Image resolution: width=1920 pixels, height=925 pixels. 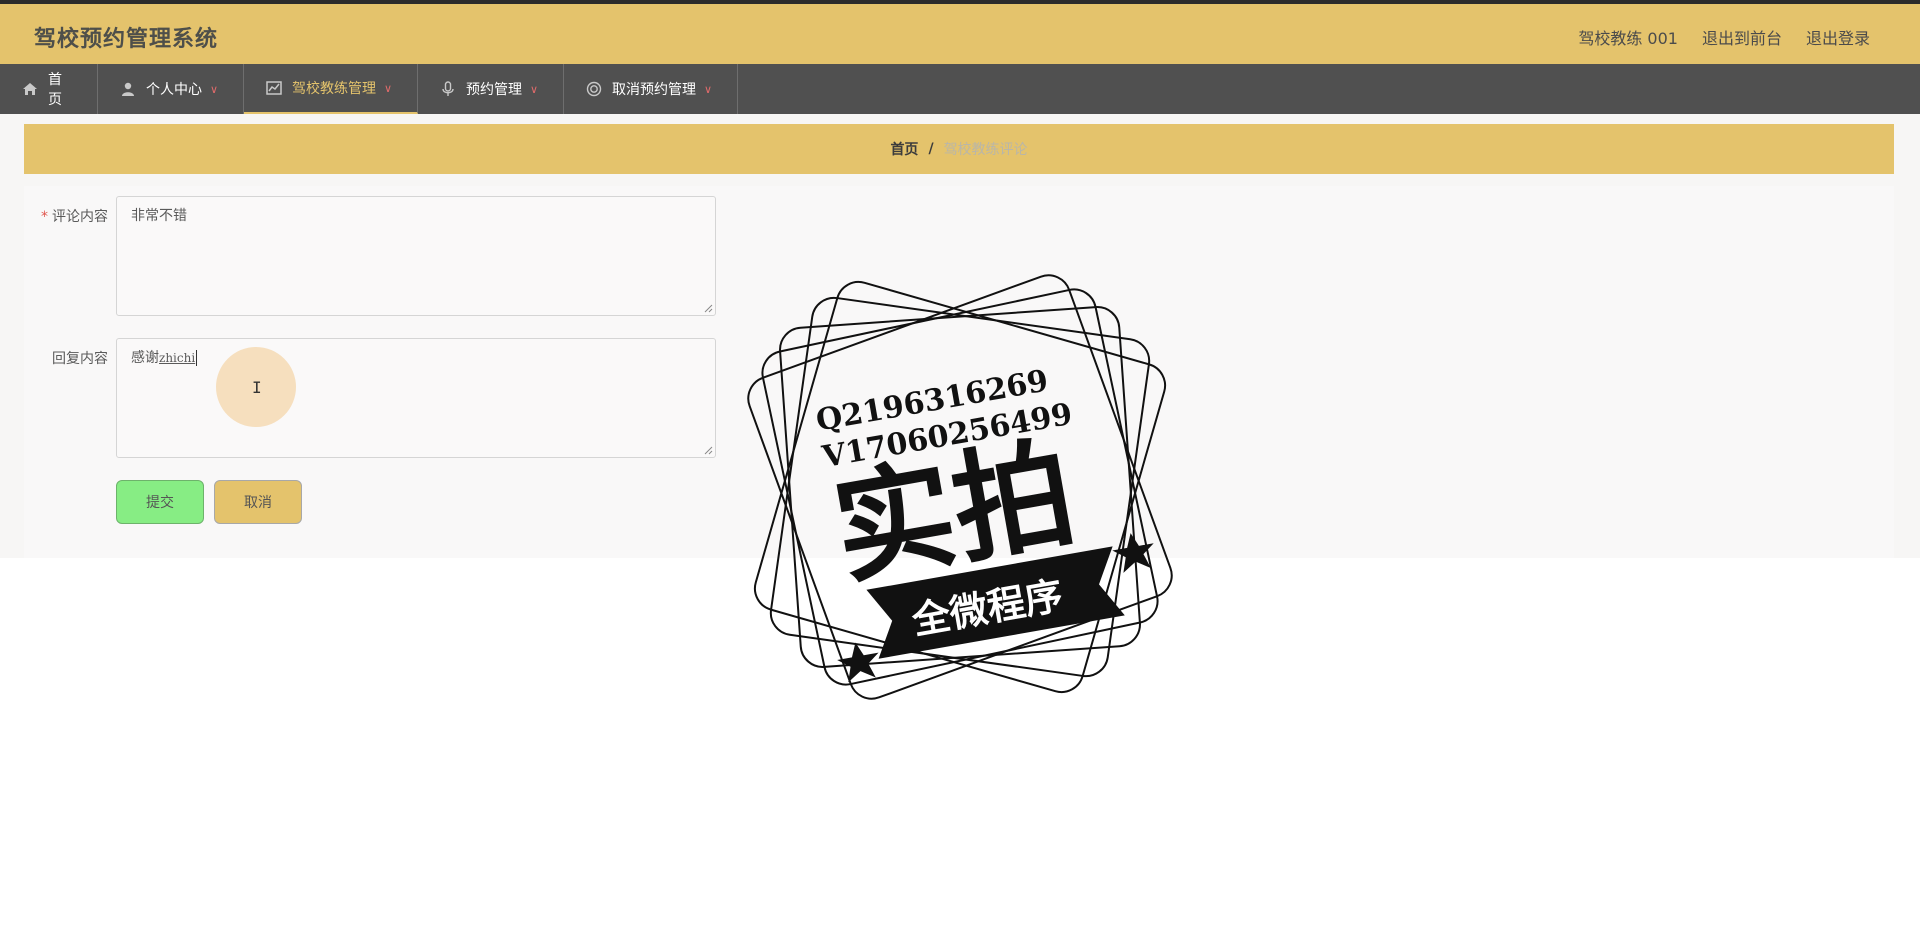 I want to click on reply-textarea: 感谢zhichi, so click(x=416, y=398).